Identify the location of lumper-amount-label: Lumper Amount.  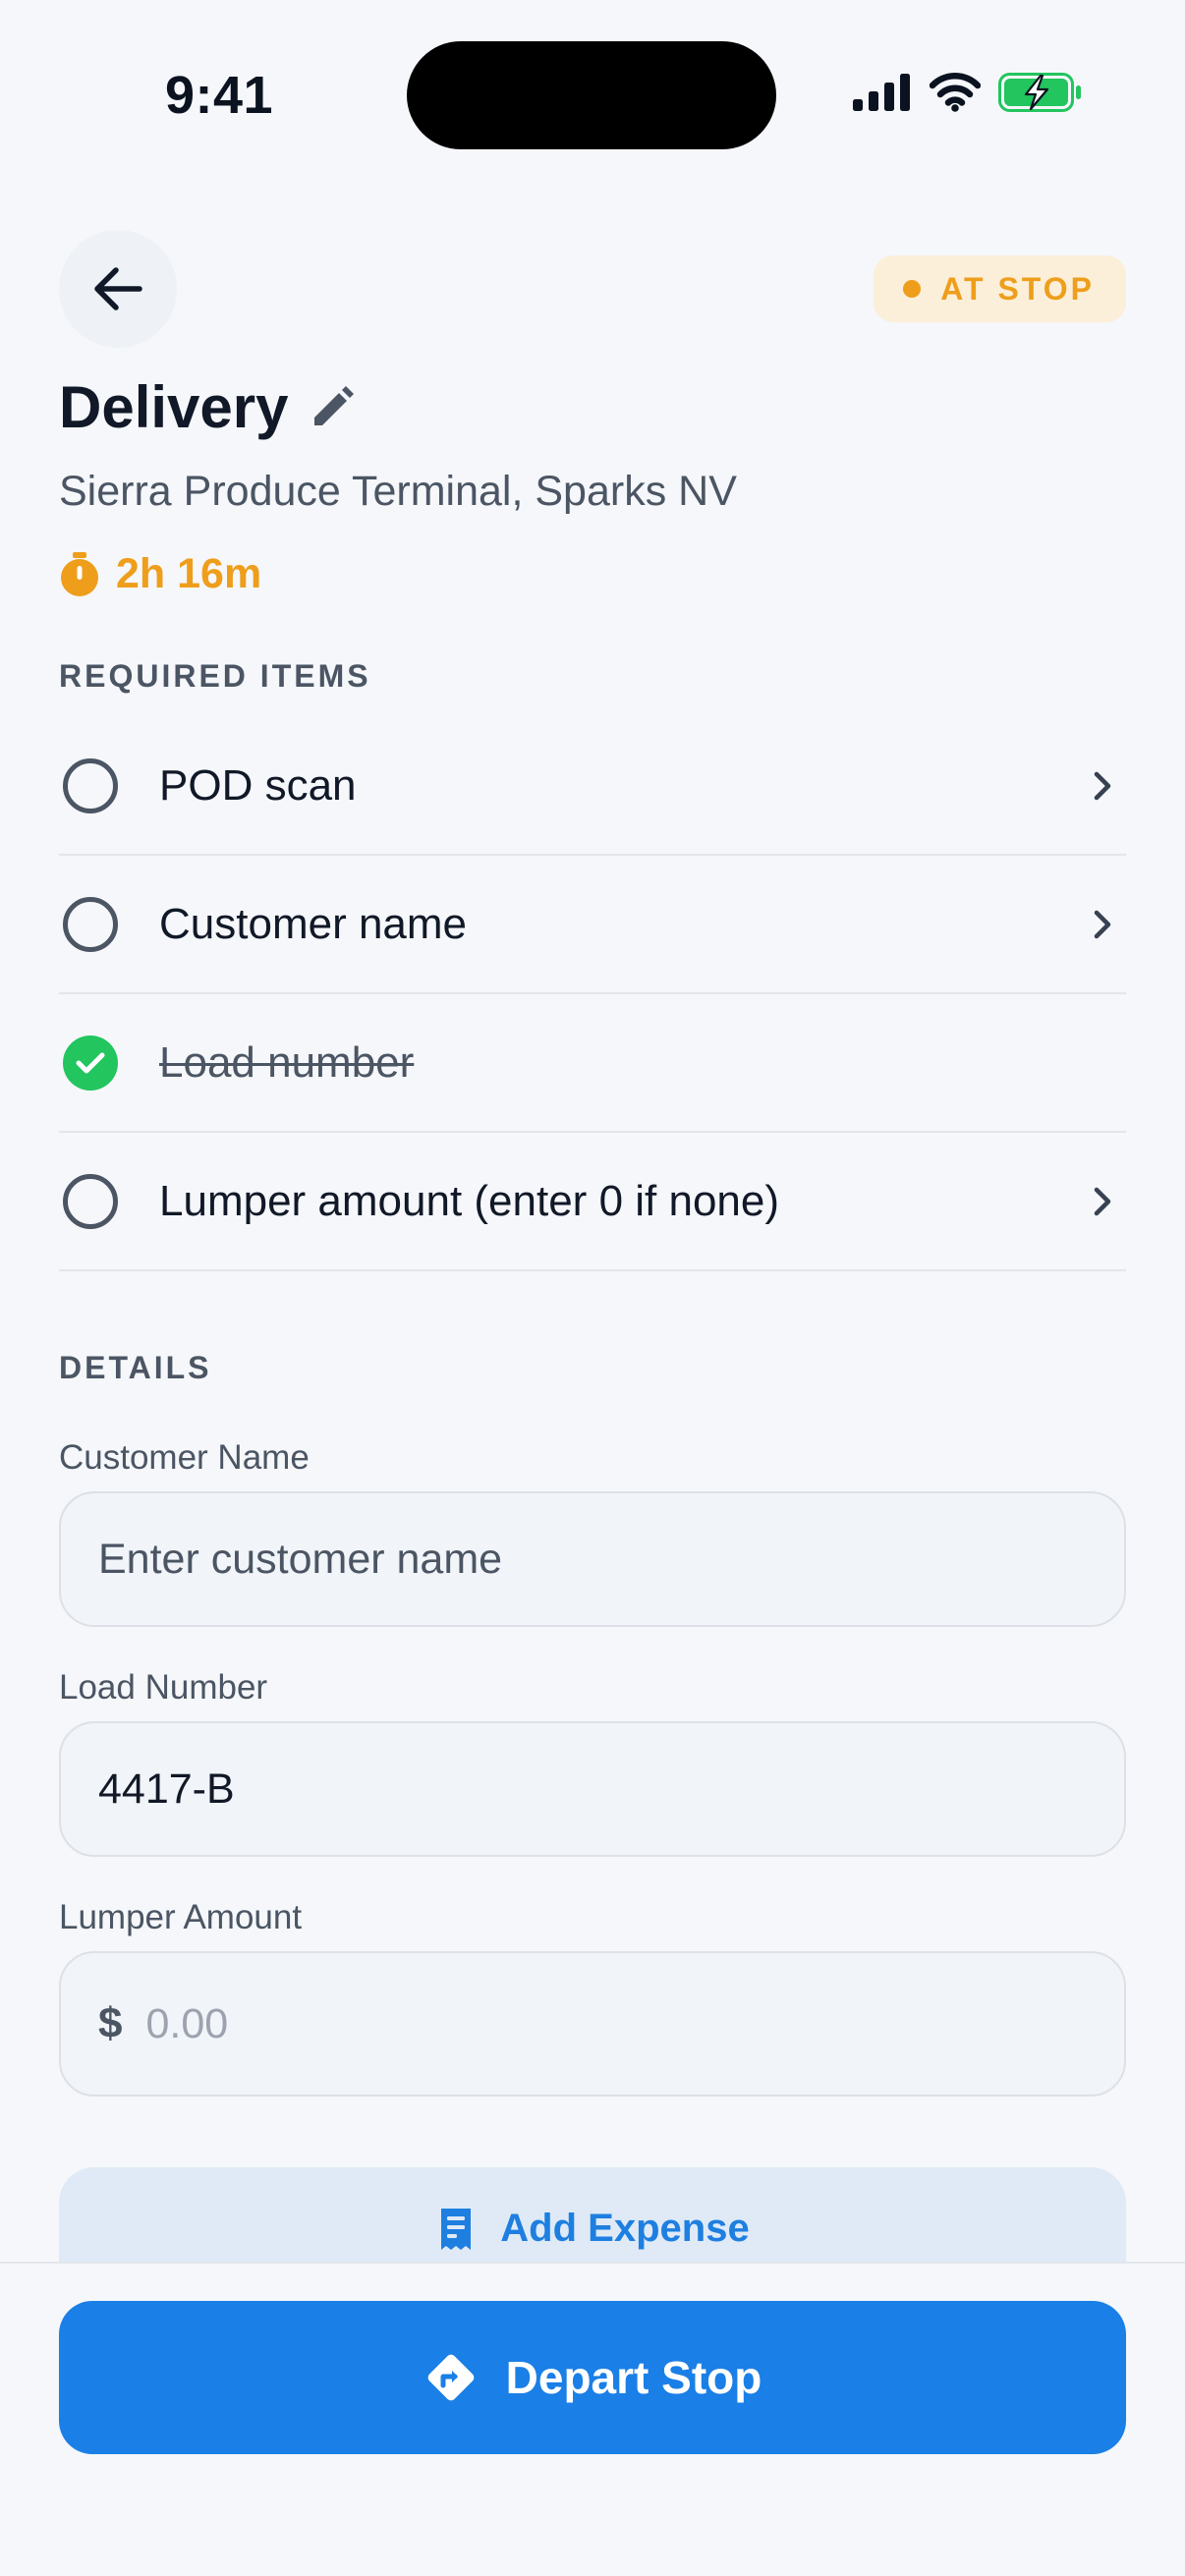
(181, 1917).